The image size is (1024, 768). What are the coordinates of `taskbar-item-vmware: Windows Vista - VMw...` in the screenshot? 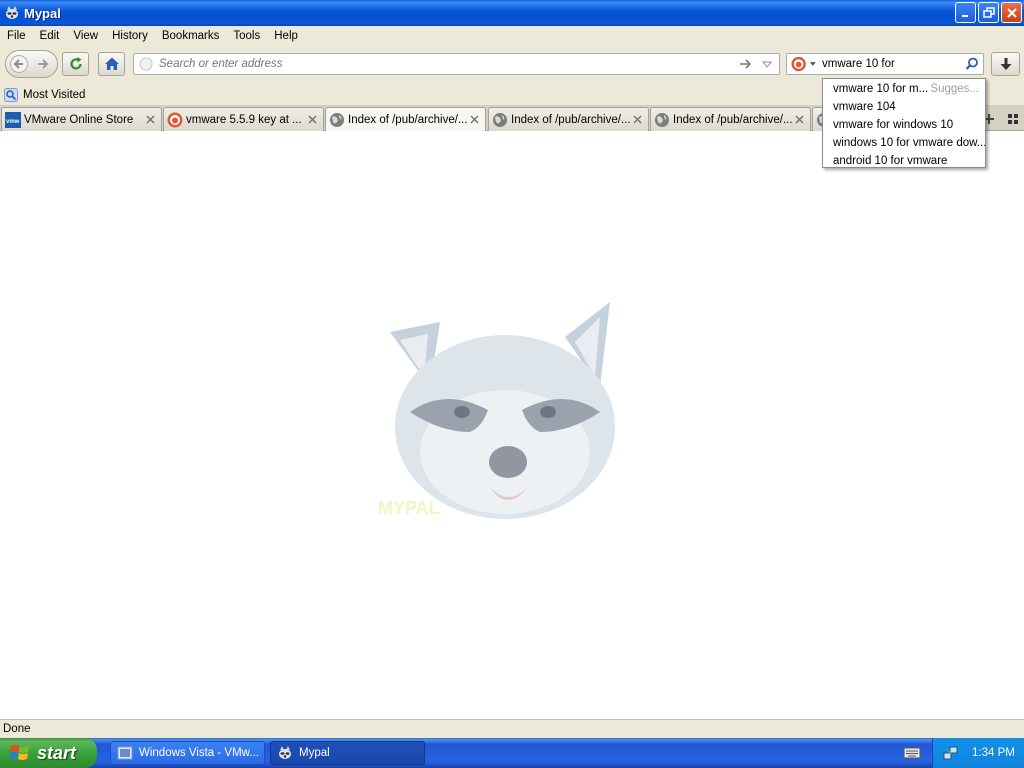 It's located at (187, 753).